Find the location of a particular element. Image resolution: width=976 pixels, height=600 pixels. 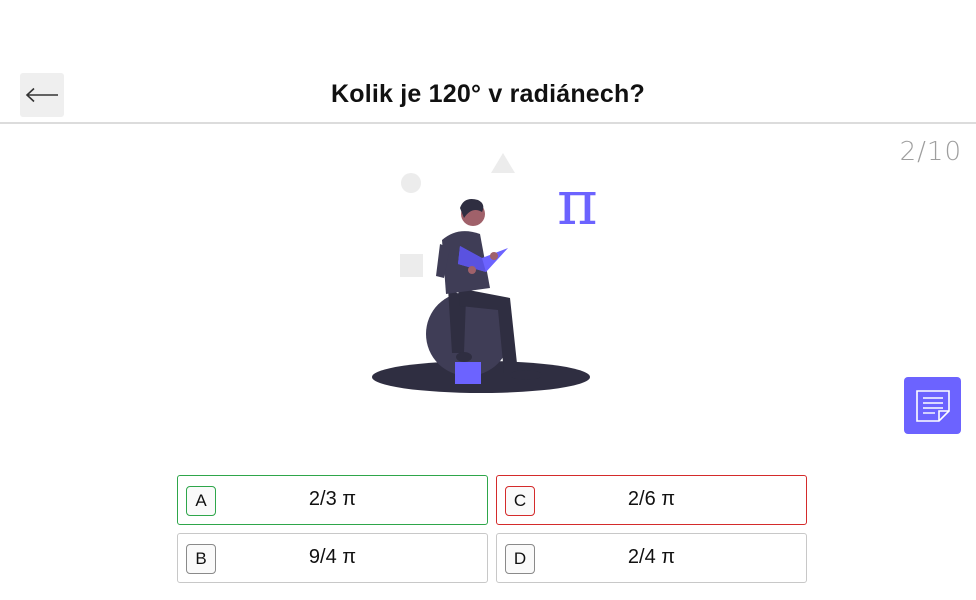

decor-square is located at coordinates (411, 265).